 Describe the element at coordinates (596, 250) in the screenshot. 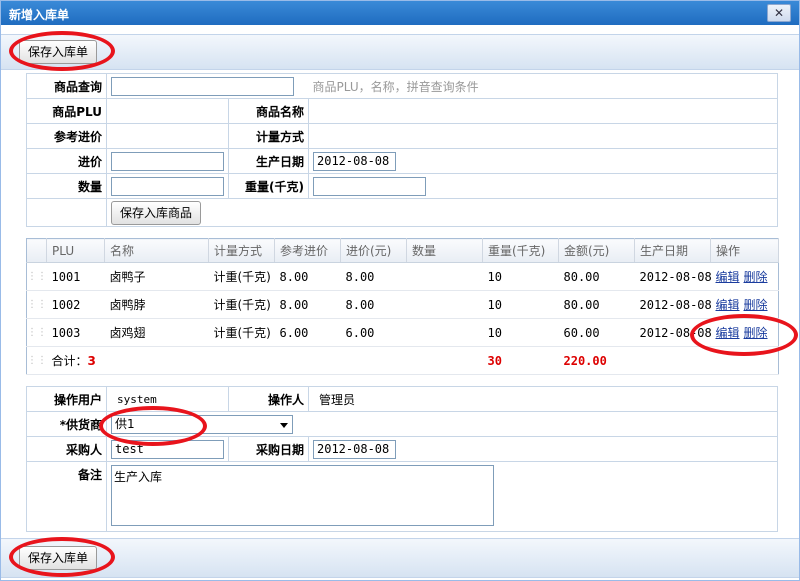

I see `col-amount: 金额(元)` at that location.